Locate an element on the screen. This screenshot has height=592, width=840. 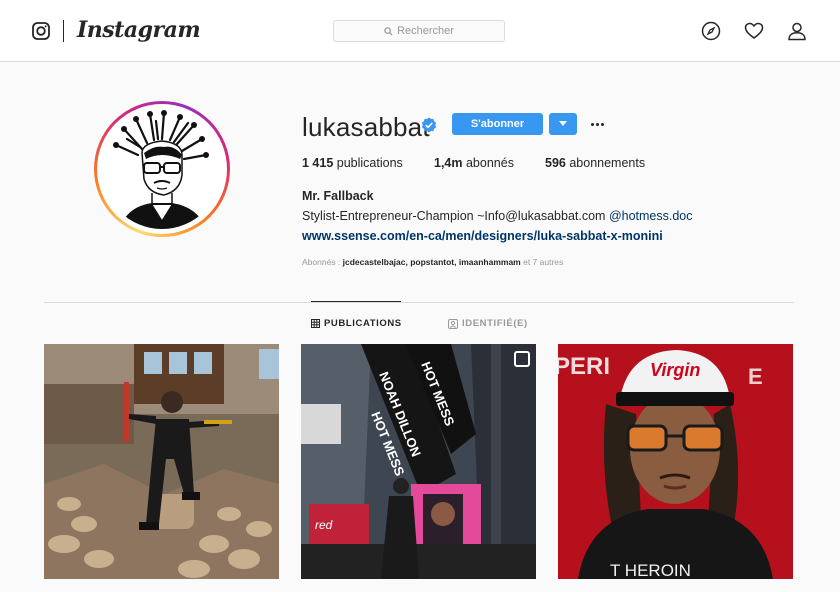
tab-tagged: IDENTIFIÉ(E) is located at coordinates (488, 323).